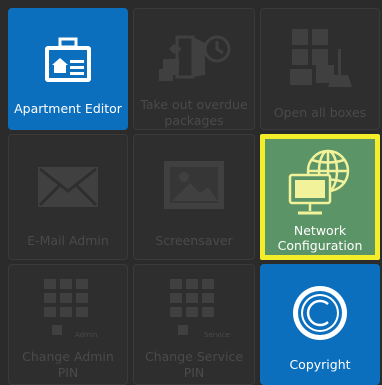  What do you see at coordinates (68, 187) in the screenshot?
I see `envelope-icon` at bounding box center [68, 187].